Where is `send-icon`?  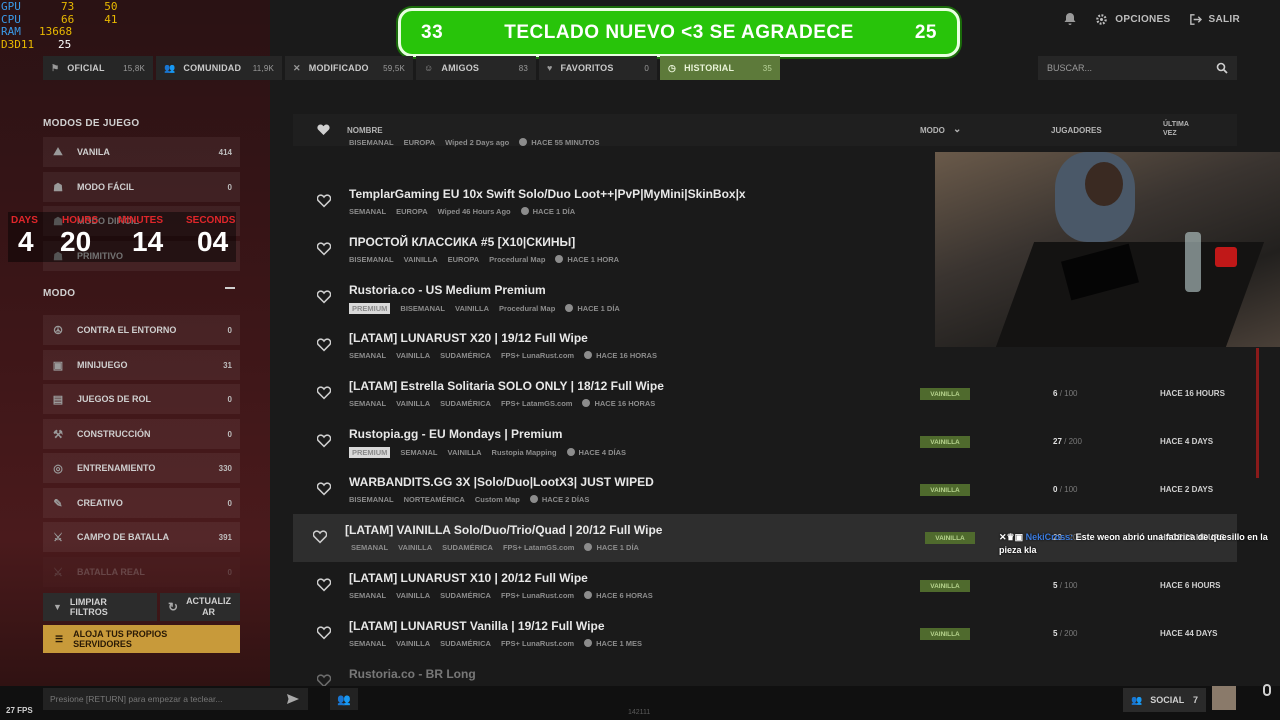
send-icon is located at coordinates (293, 699).